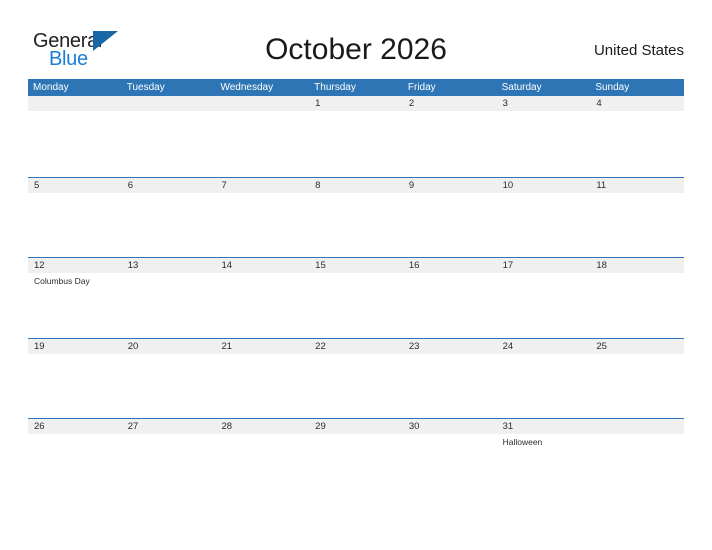  Describe the element at coordinates (543, 426) in the screenshot. I see `day-number-band: 31` at that location.